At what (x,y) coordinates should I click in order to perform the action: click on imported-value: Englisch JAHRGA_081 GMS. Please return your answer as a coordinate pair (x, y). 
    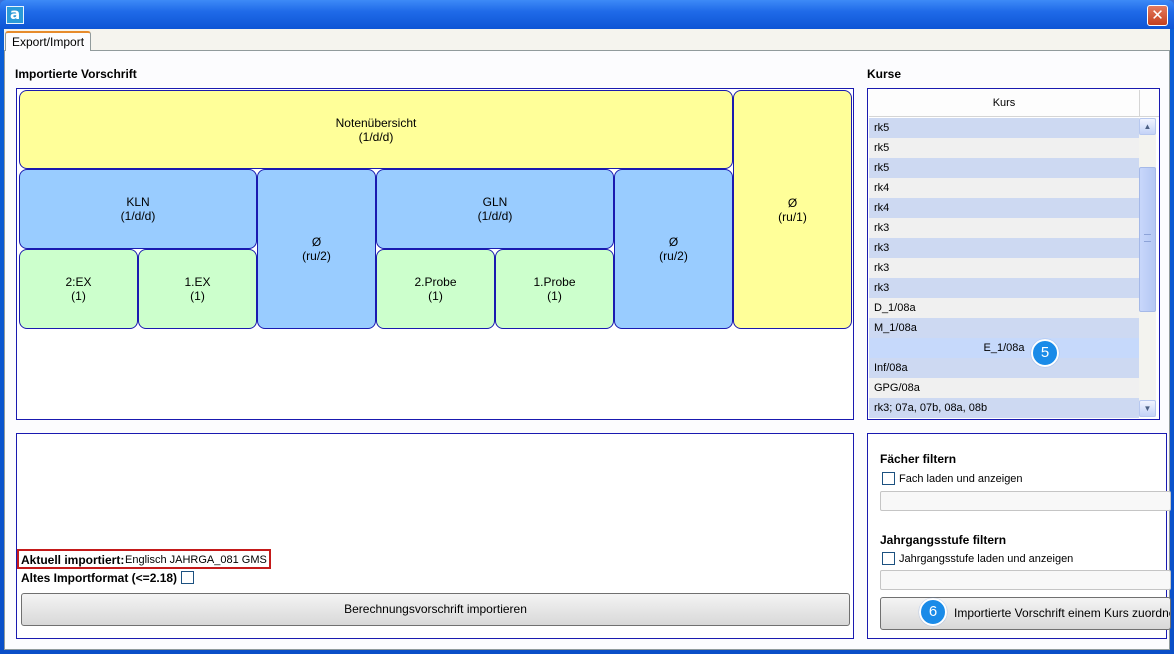
    Looking at the image, I should click on (196, 560).